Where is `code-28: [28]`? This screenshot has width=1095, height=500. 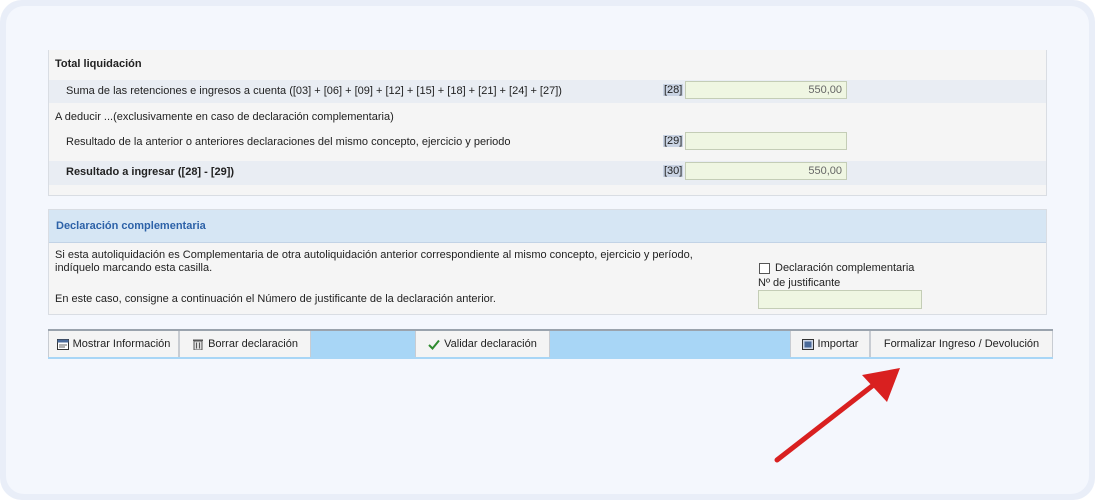 code-28: [28] is located at coordinates (673, 90).